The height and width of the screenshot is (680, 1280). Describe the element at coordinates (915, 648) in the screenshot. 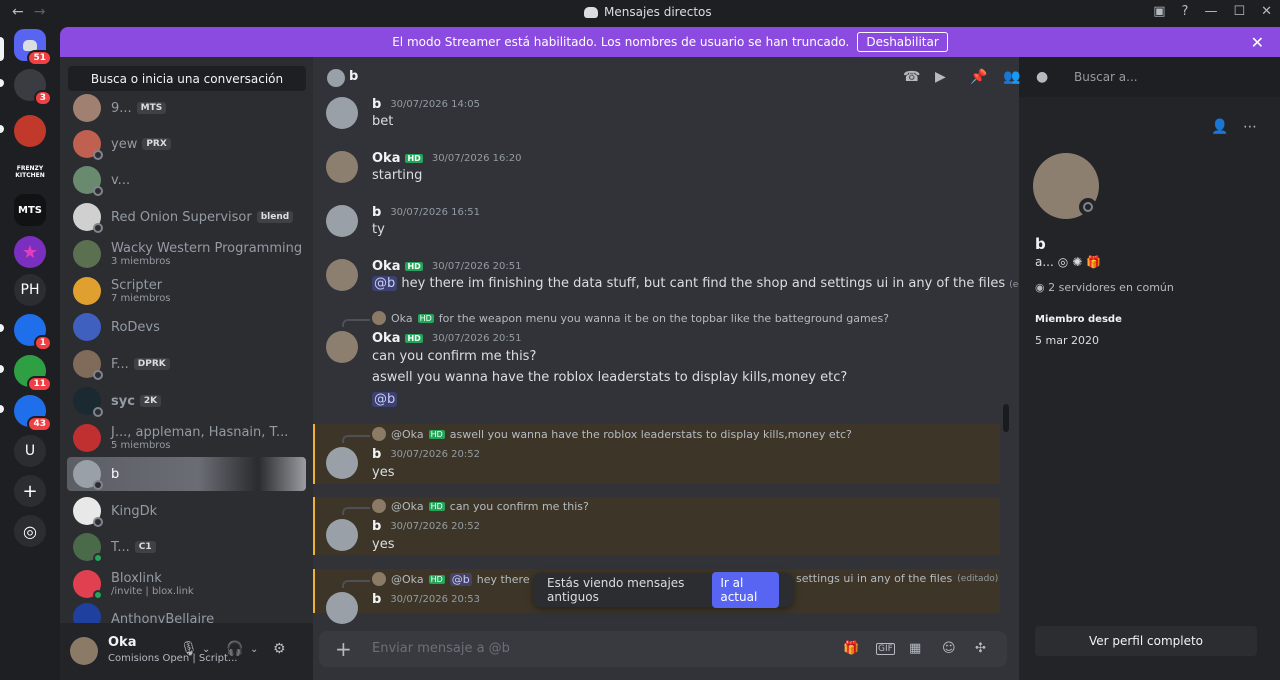

I see `sticker-icon: ▦` at that location.